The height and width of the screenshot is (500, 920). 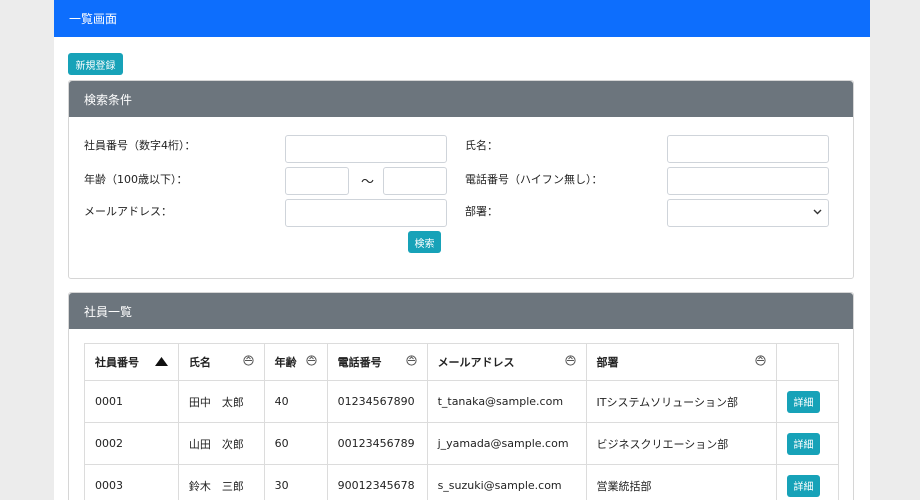 I want to click on cell-email: s_suzuki@sample.com, so click(x=506, y=482).